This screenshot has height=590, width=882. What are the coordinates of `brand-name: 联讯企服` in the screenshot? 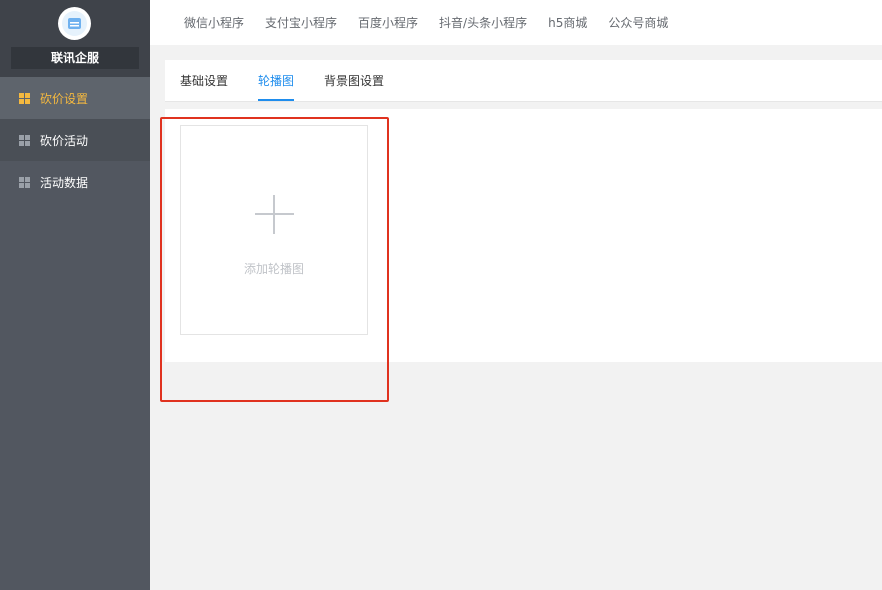 It's located at (75, 58).